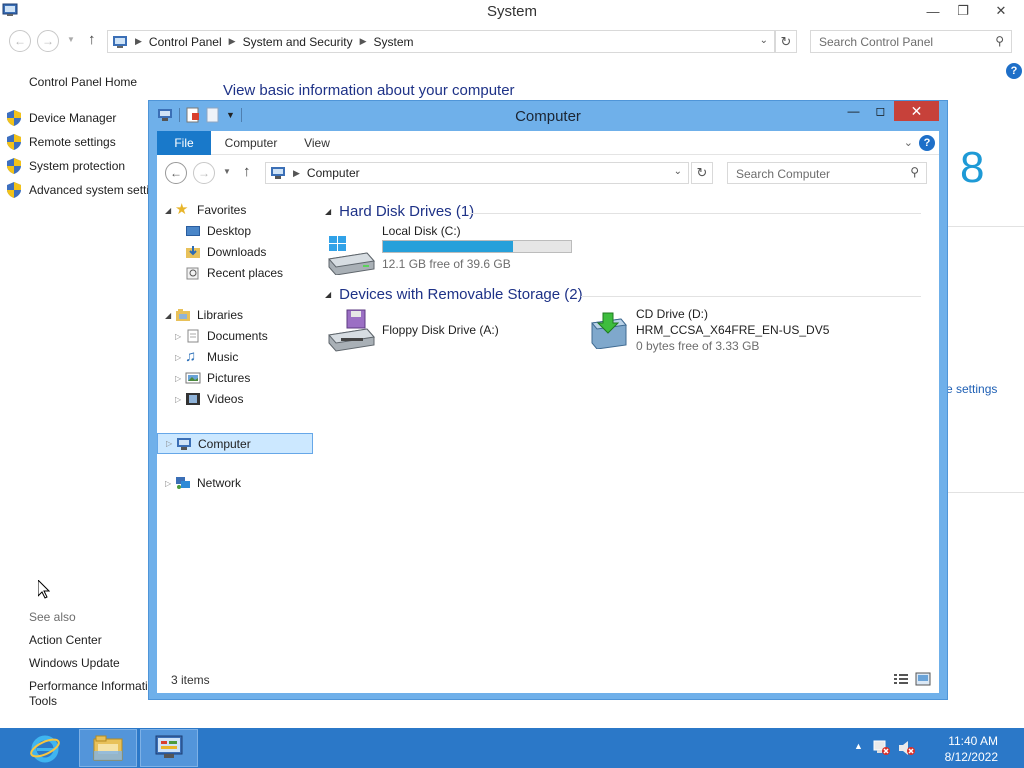  What do you see at coordinates (204, 173) in the screenshot?
I see `explorer-forward-button: →` at bounding box center [204, 173].